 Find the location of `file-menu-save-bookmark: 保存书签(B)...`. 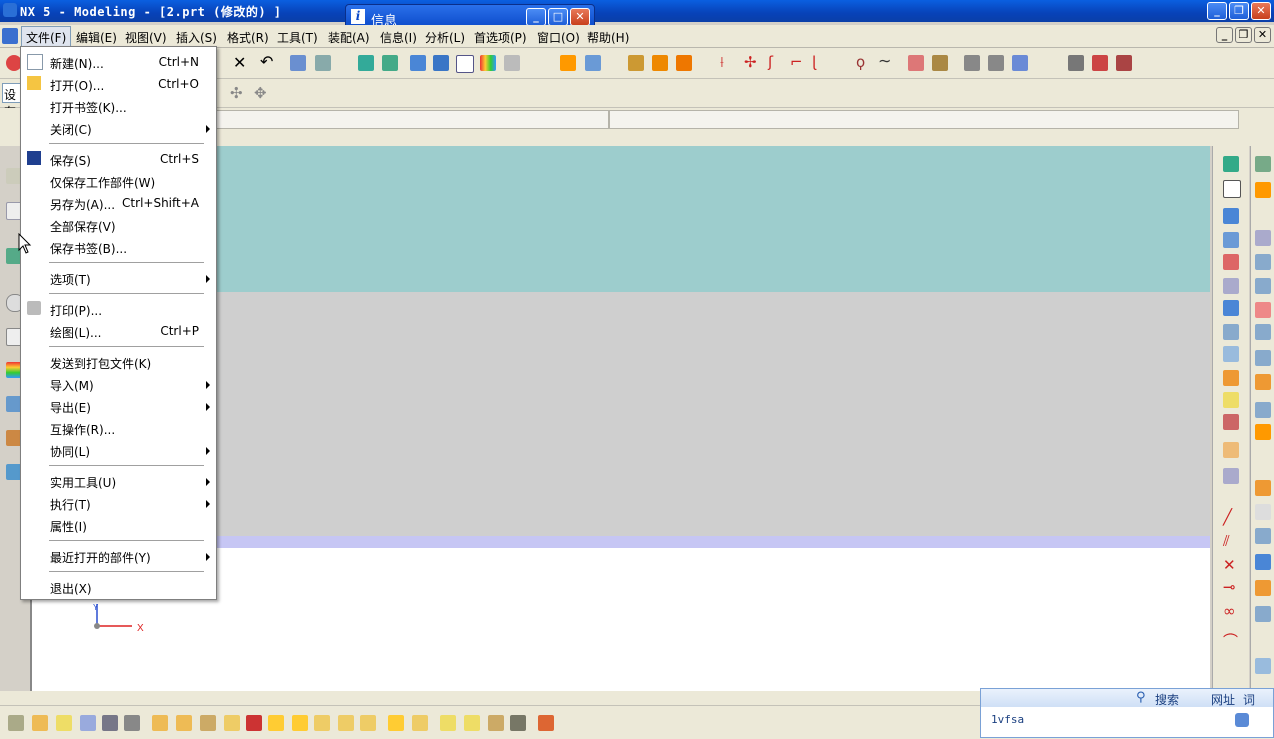

file-menu-save-bookmark: 保存书签(B)... is located at coordinates (118, 247).